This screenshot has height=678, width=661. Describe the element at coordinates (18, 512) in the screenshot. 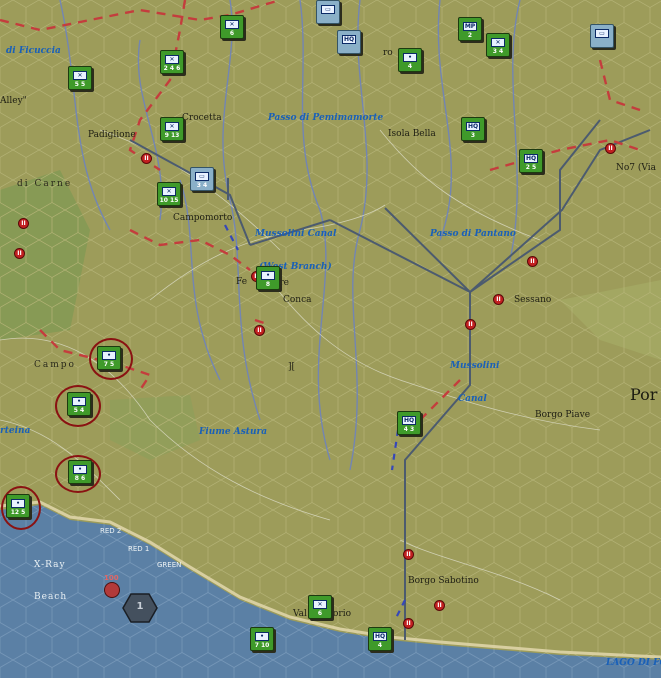

I see `unit-strength: 12 5` at that location.